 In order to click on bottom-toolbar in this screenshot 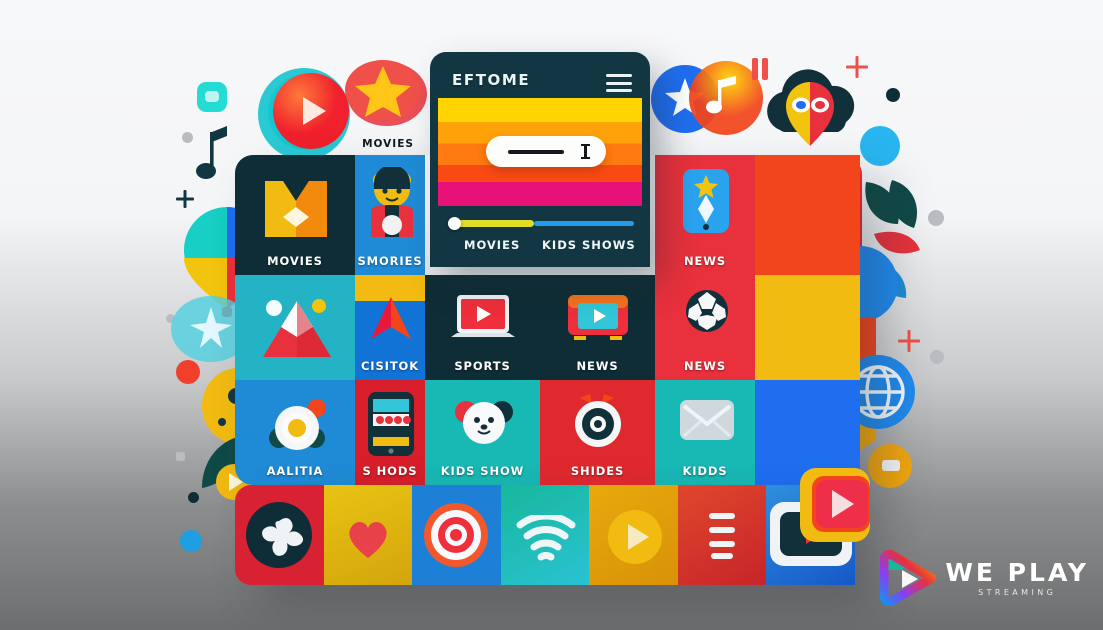, I will do `click(545, 535)`.